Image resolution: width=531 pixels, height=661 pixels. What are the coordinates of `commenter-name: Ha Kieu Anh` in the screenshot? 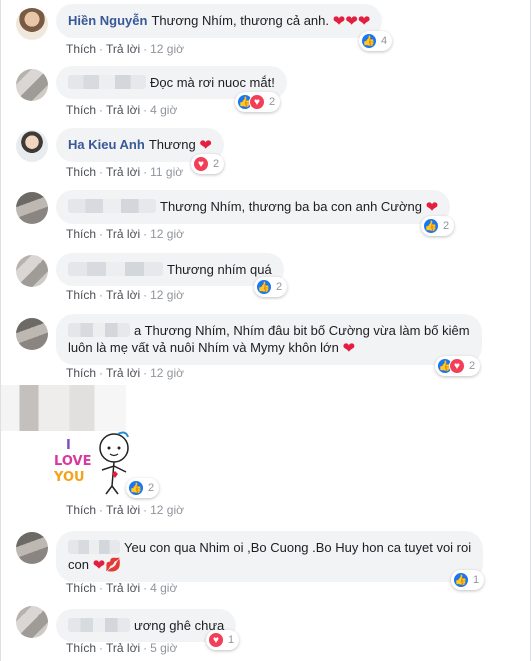 It's located at (106, 144).